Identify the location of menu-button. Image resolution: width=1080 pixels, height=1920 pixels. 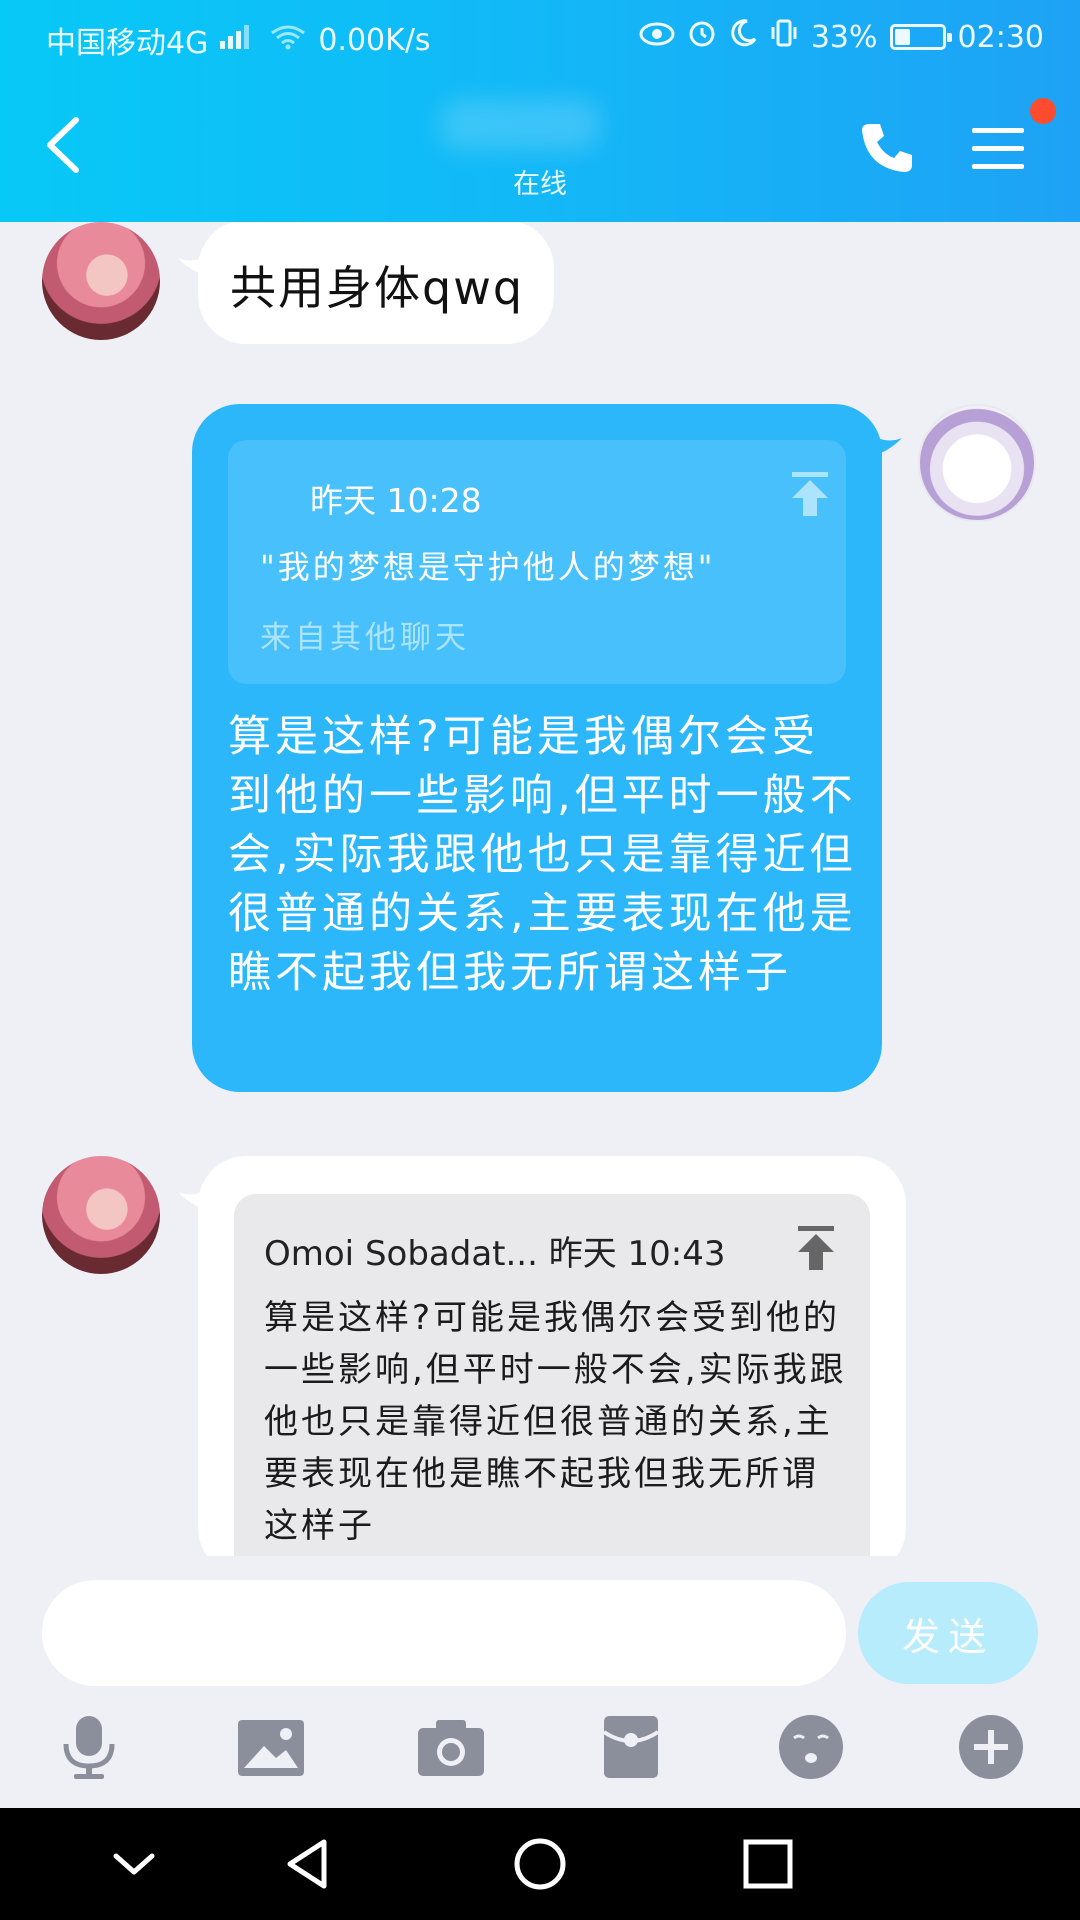
(998, 148).